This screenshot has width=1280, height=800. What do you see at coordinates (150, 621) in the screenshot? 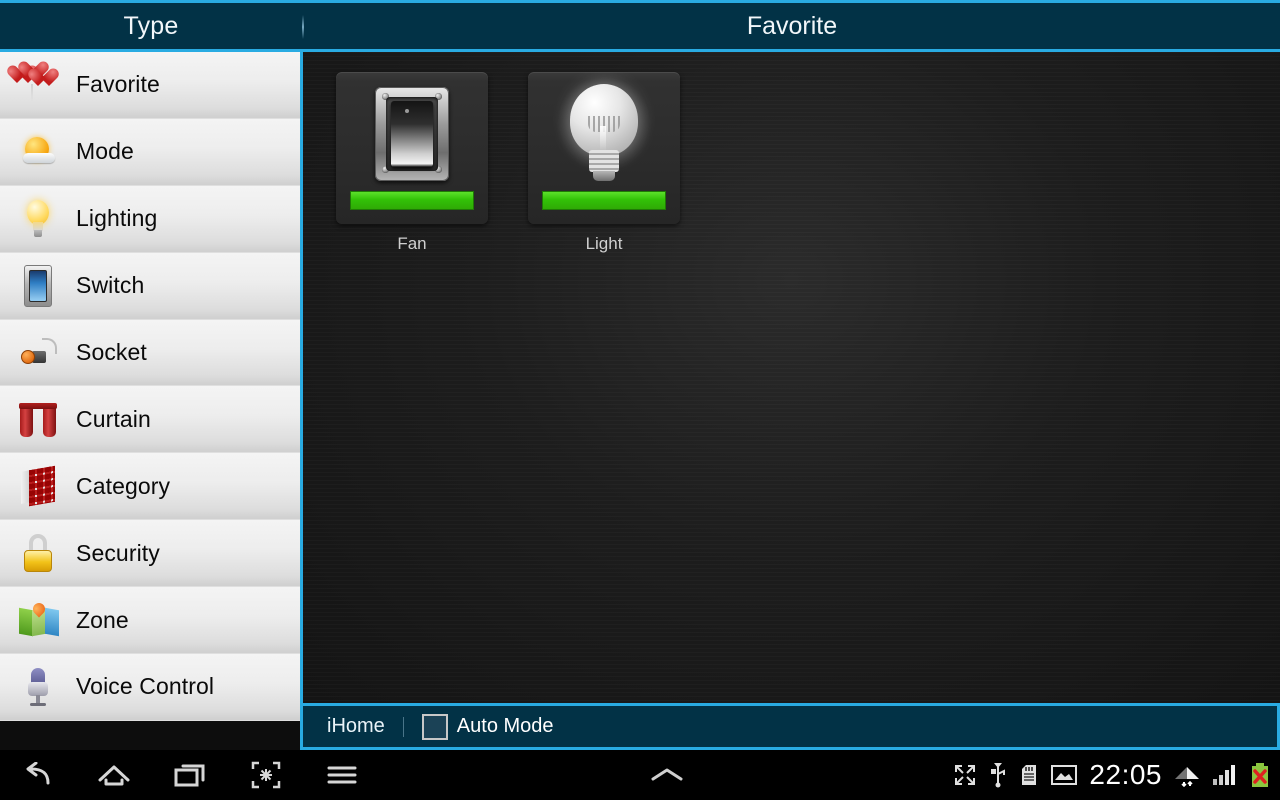
I see `sidebar-item-zone: Zone` at bounding box center [150, 621].